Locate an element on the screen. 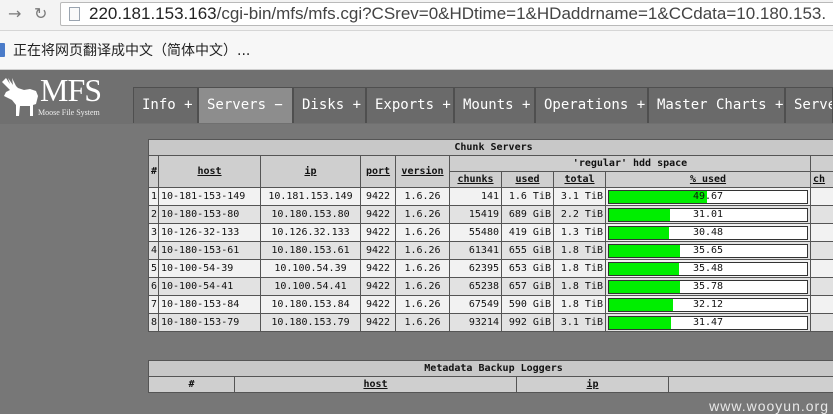 This screenshot has height=414, width=833. cell-used: 1.6 TiB is located at coordinates (527, 196).